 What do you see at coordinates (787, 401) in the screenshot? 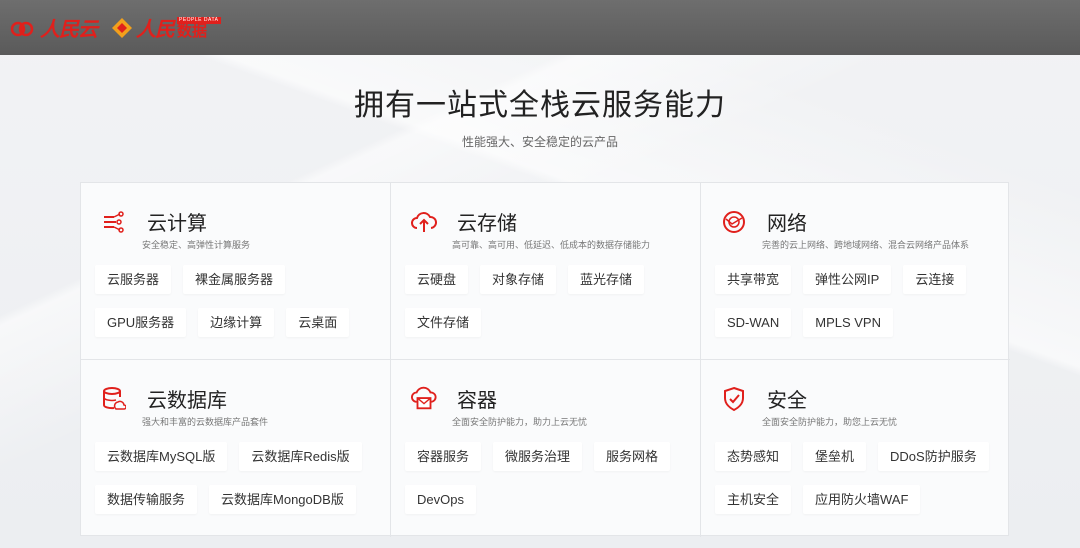
I see `product-title: 安全` at bounding box center [787, 401].